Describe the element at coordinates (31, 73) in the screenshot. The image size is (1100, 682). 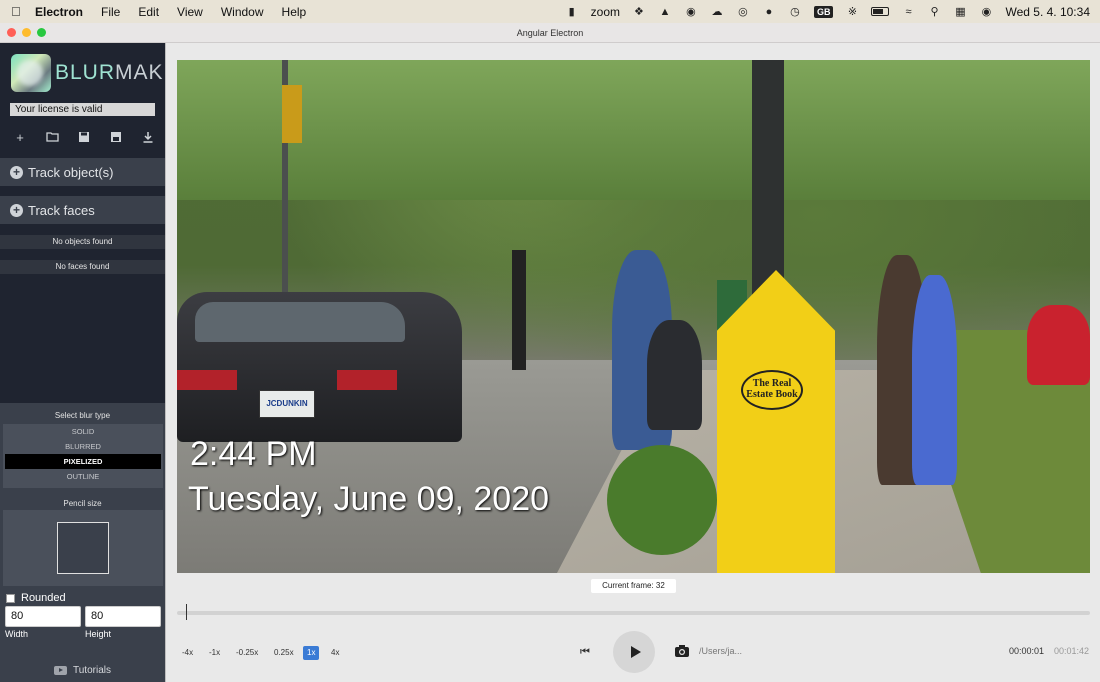
I see `logo-mark-icon` at that location.